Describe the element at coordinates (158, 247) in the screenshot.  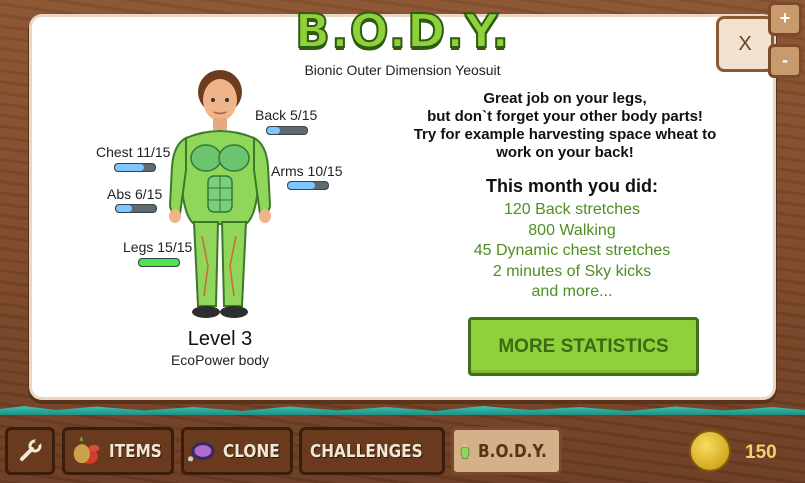
I see `stat-legs-label: Legs 15/15` at that location.